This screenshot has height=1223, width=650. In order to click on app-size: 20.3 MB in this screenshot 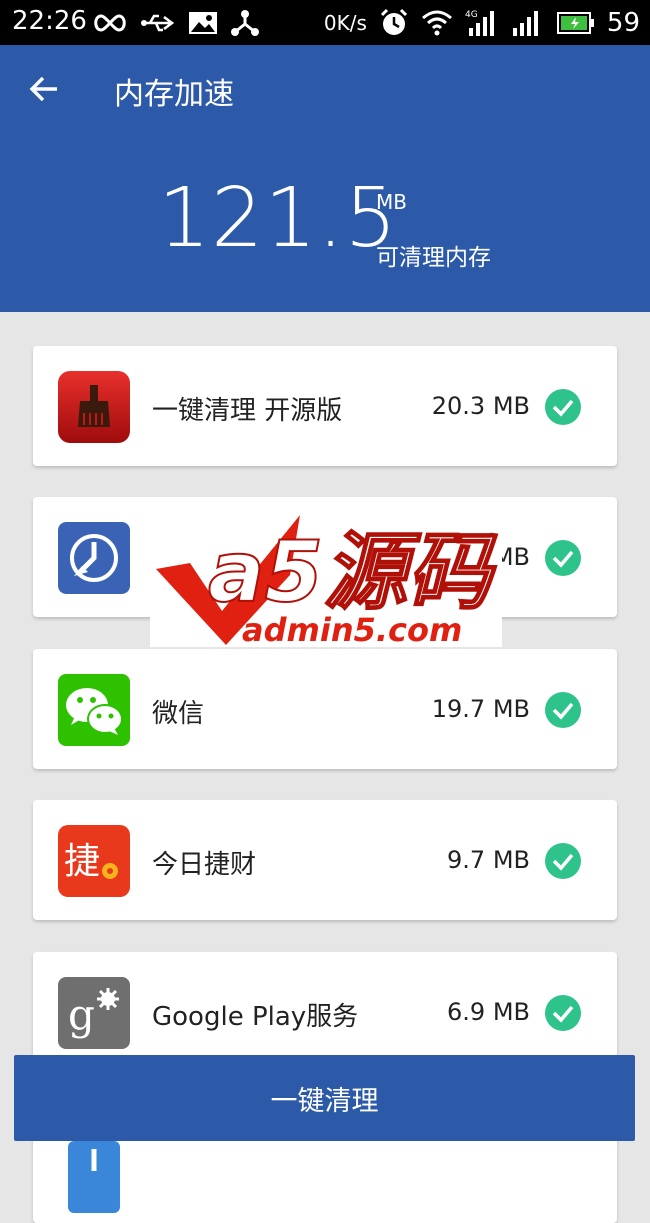, I will do `click(480, 406)`.